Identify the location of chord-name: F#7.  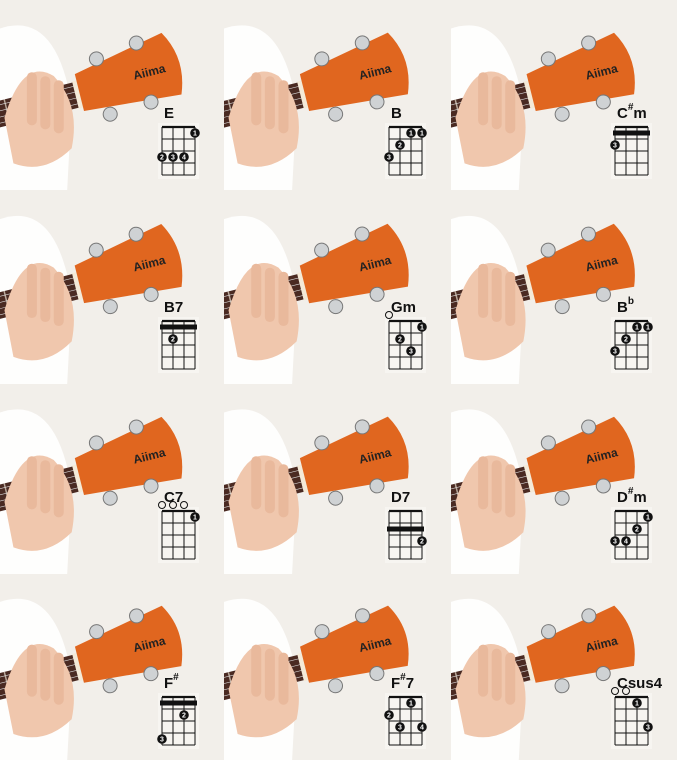
(402, 682).